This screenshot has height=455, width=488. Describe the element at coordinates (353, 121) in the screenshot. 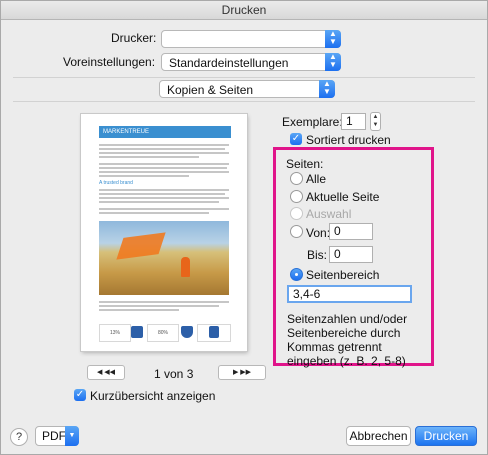

I see `copies-input: 1` at that location.